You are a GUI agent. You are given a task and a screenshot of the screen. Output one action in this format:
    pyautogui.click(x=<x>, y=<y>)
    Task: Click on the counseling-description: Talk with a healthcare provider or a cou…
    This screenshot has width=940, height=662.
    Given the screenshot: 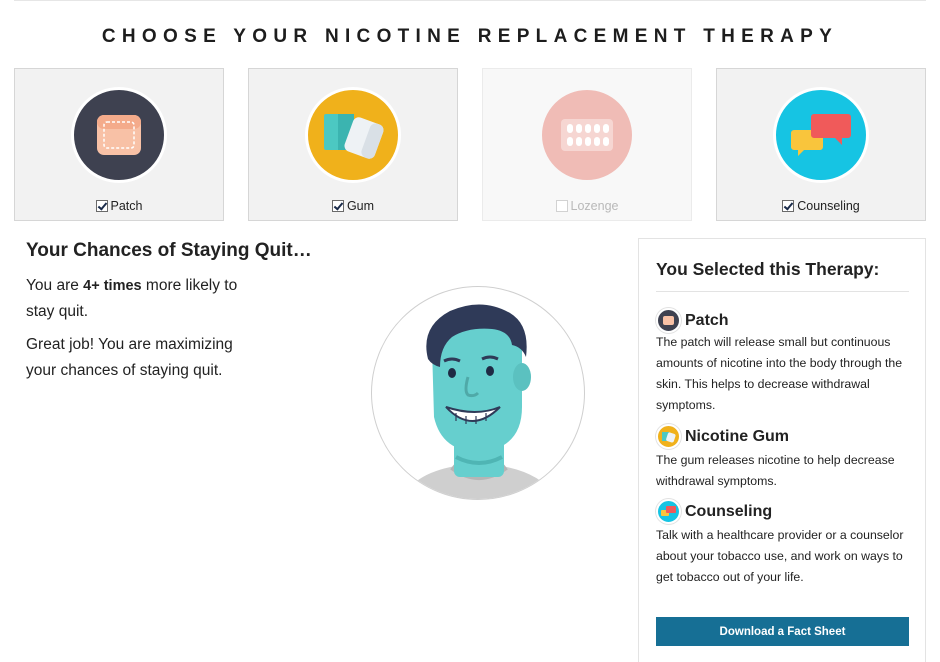 What is the action you would take?
    pyautogui.click(x=780, y=556)
    